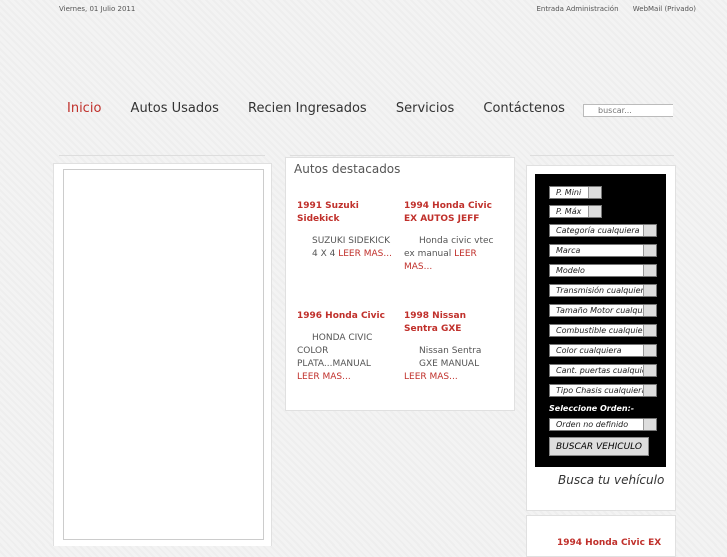 The height and width of the screenshot is (557, 727). I want to click on make-select: Marca, so click(603, 250).